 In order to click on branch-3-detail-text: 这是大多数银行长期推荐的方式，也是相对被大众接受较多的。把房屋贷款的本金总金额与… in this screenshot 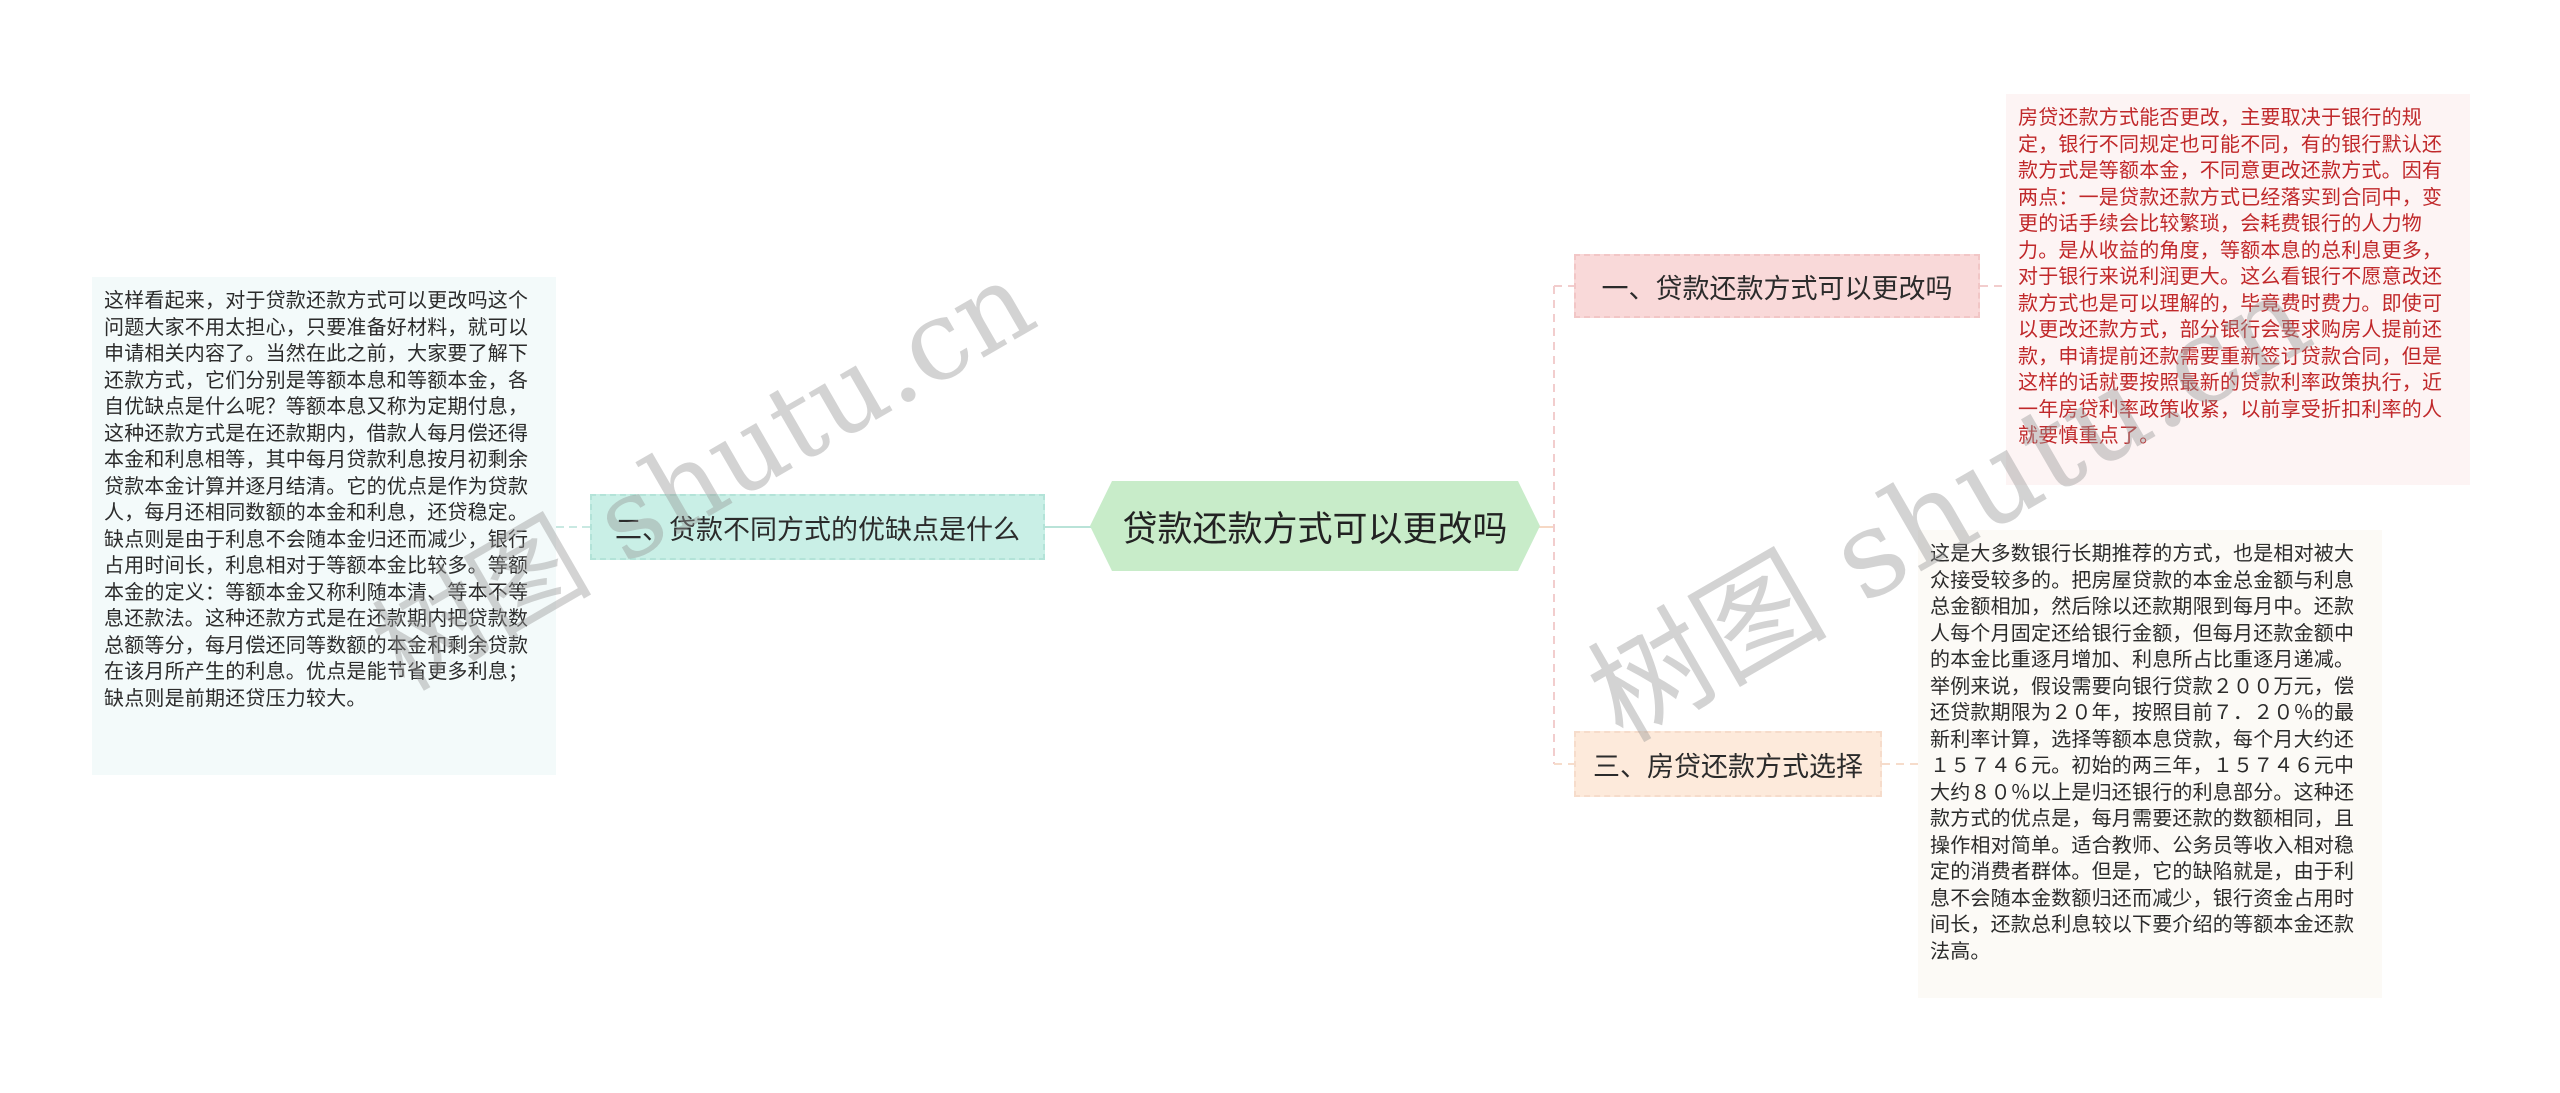, I will do `click(2150, 764)`.